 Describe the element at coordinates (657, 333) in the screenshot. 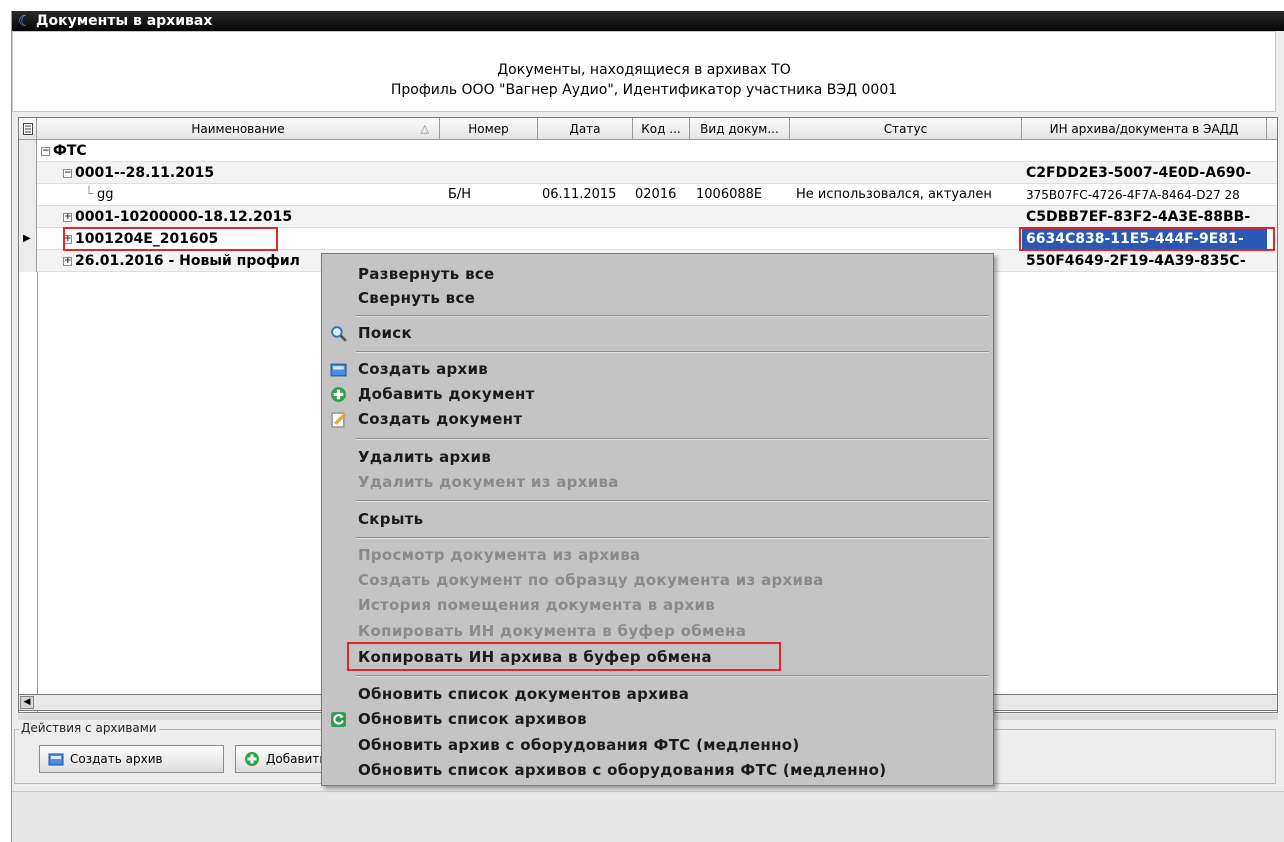

I see `menu-search: Поиск` at that location.